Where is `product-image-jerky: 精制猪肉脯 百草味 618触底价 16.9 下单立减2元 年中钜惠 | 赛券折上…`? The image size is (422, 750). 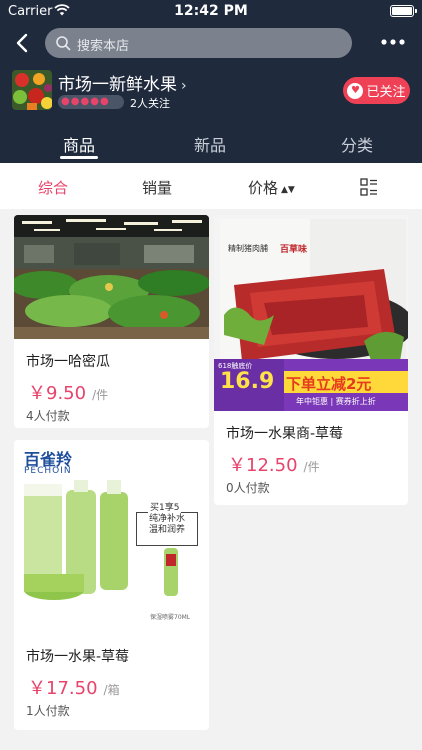 product-image-jerky: 精制猪肉脯 百草味 618触底价 16.9 下单立减2元 年中钜惠 | 赛券折上… is located at coordinates (311, 313).